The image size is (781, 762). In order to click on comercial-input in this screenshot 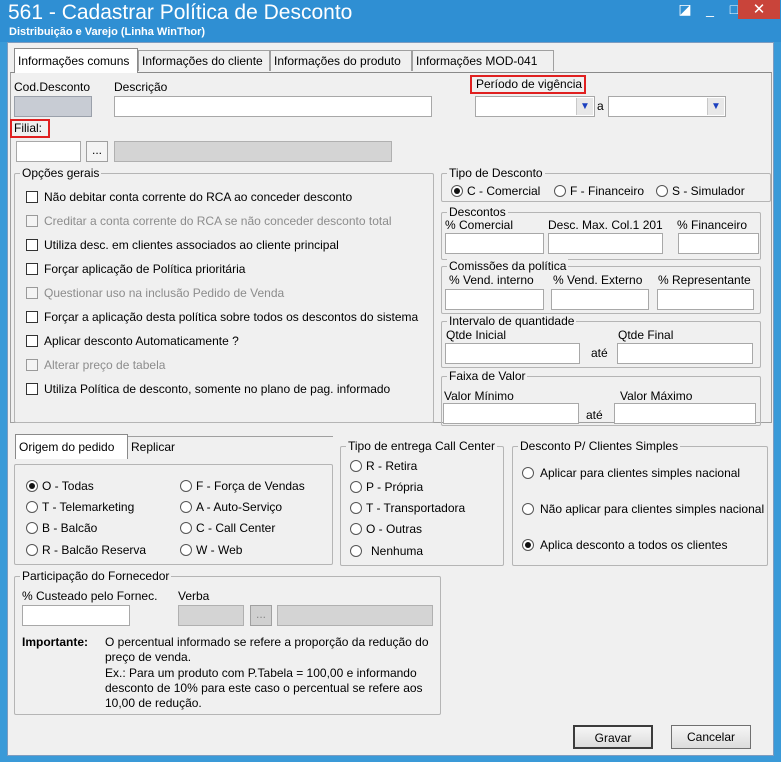, I will do `click(494, 243)`.